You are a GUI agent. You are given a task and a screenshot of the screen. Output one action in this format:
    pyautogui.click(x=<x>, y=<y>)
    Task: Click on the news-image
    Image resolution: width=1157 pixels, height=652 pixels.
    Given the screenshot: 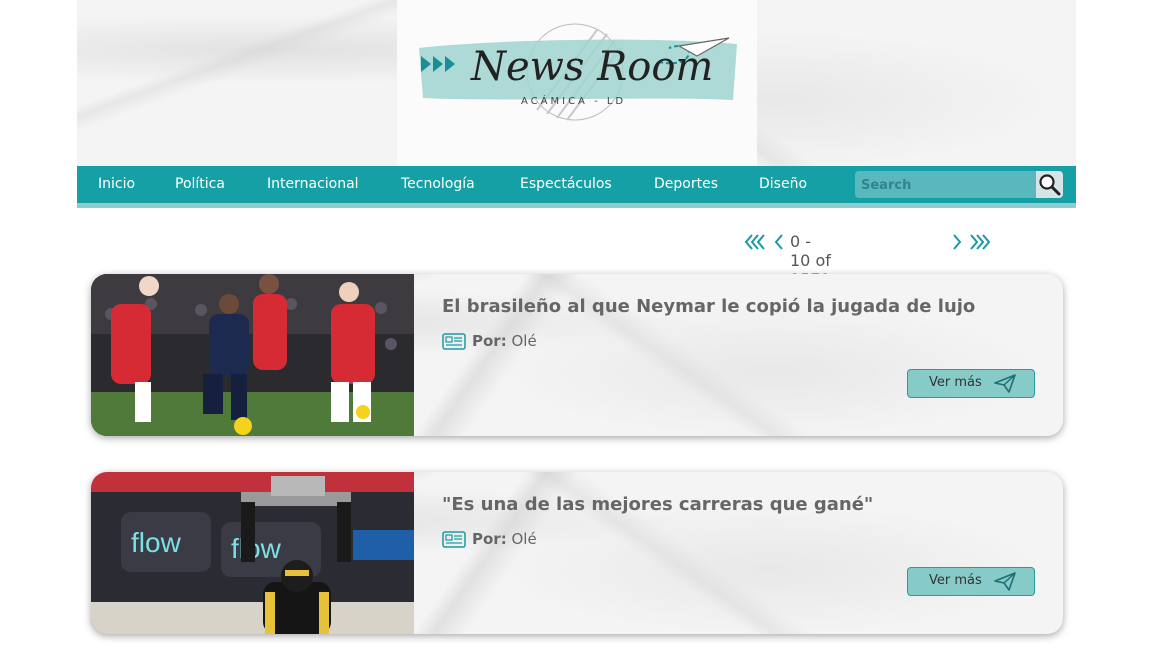 What is the action you would take?
    pyautogui.click(x=252, y=355)
    